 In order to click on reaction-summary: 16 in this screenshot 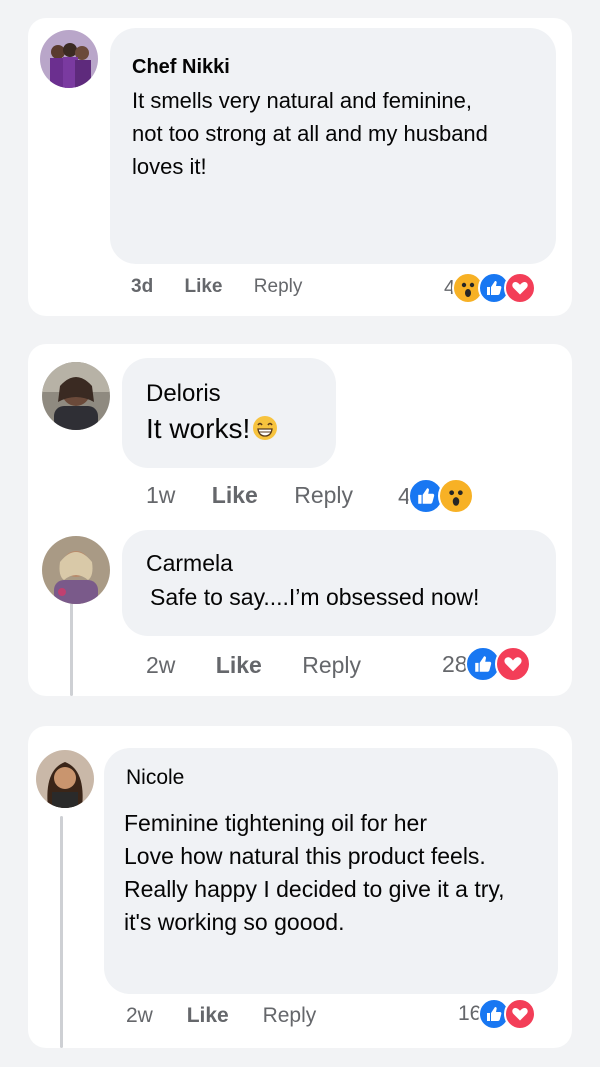, I will do `click(497, 1014)`.